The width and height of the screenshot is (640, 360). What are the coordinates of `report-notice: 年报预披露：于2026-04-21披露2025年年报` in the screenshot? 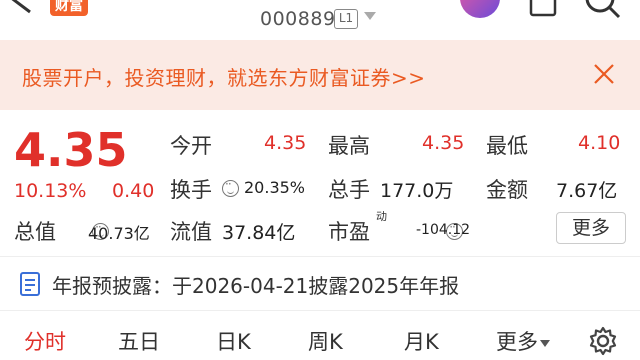 It's located at (255, 284).